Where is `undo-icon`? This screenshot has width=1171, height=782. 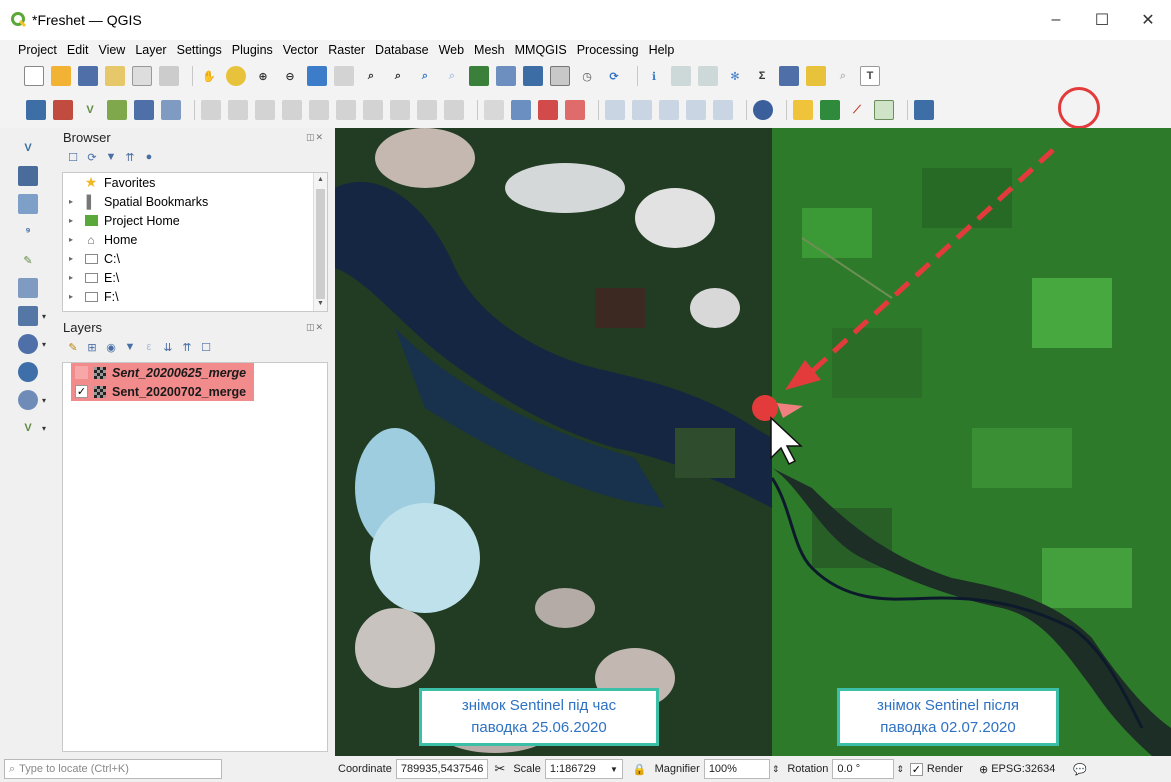
undo-icon is located at coordinates (427, 110).